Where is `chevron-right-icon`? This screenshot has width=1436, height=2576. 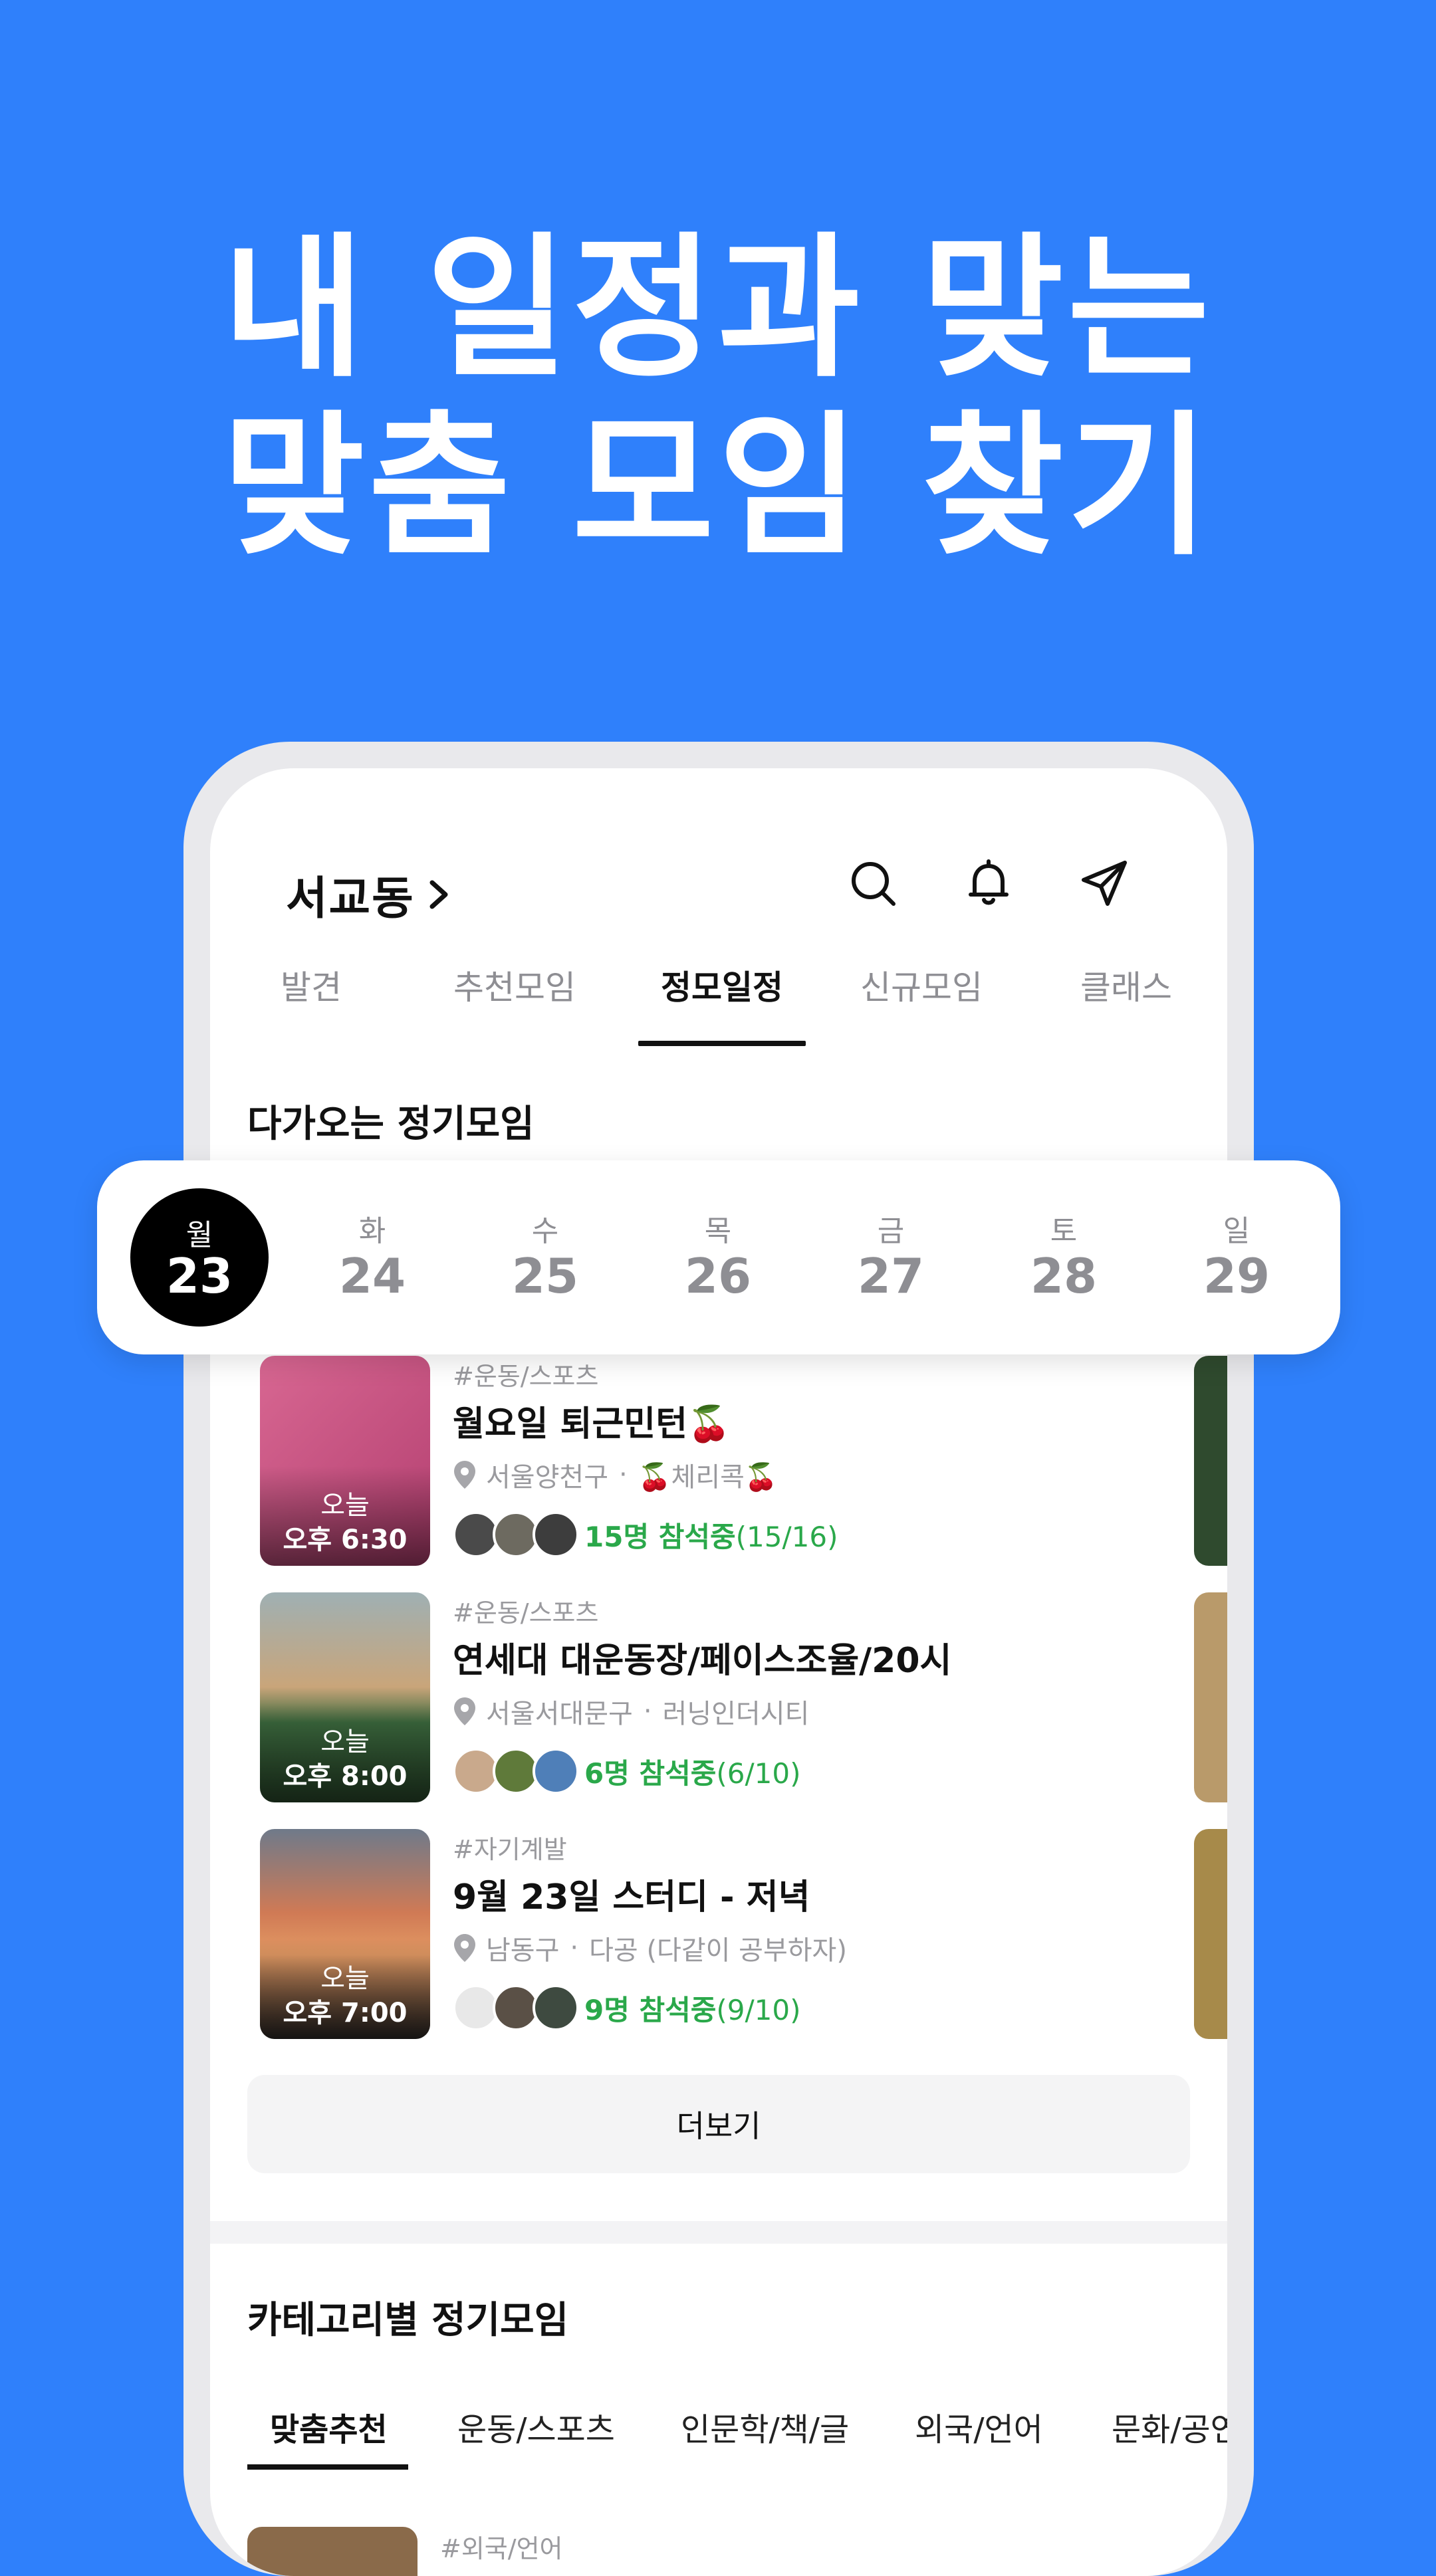 chevron-right-icon is located at coordinates (438, 894).